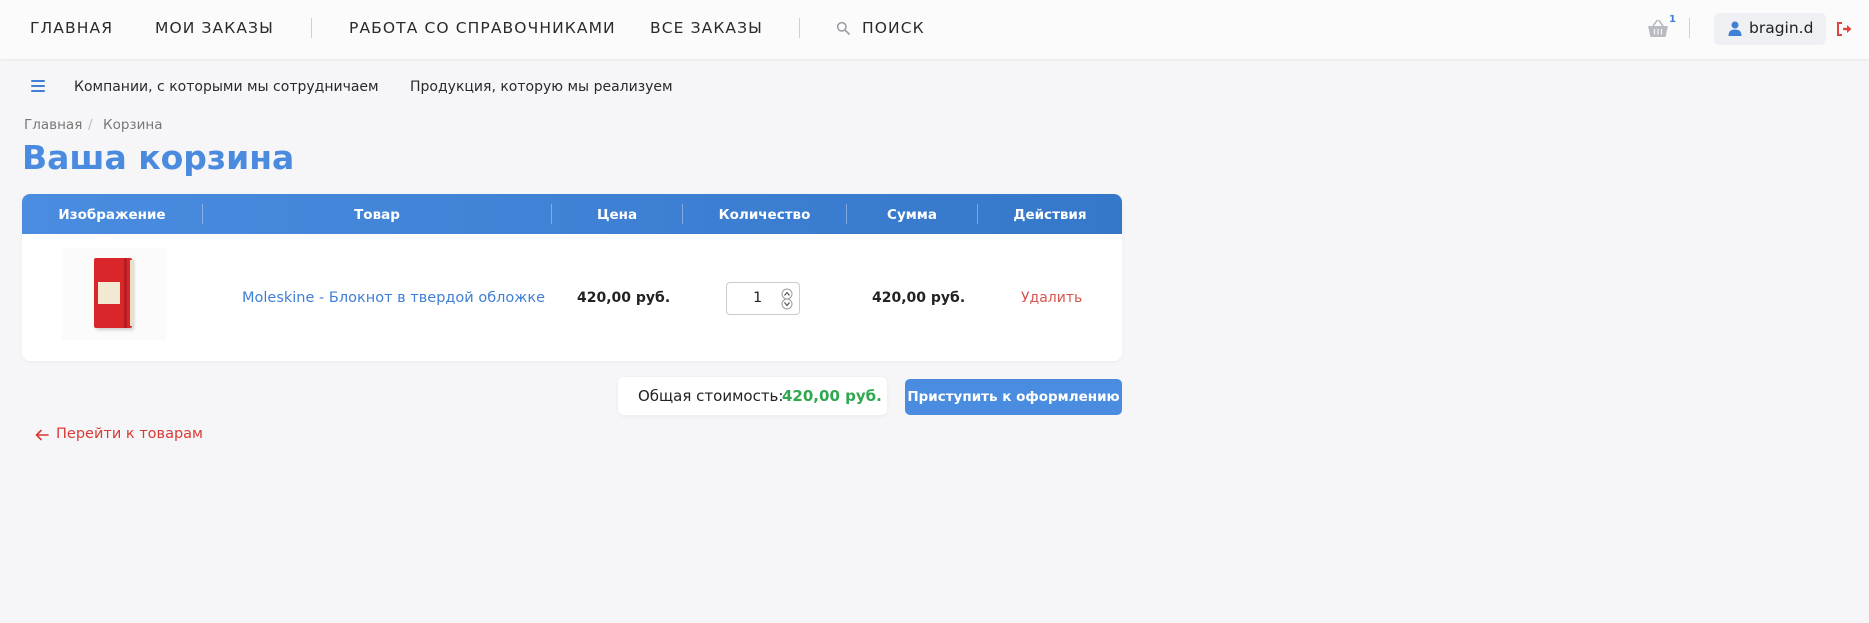 The image size is (1869, 623). I want to click on product-name-link: Moleskine - Блокнот в твердой обложке, so click(393, 298).